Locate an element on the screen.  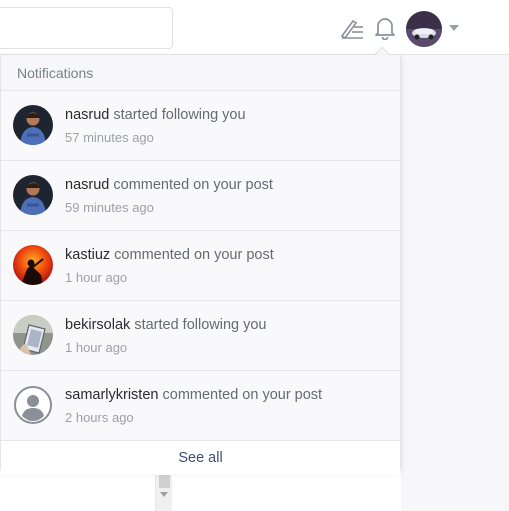
notification-username: samarlykristen is located at coordinates (111, 395).